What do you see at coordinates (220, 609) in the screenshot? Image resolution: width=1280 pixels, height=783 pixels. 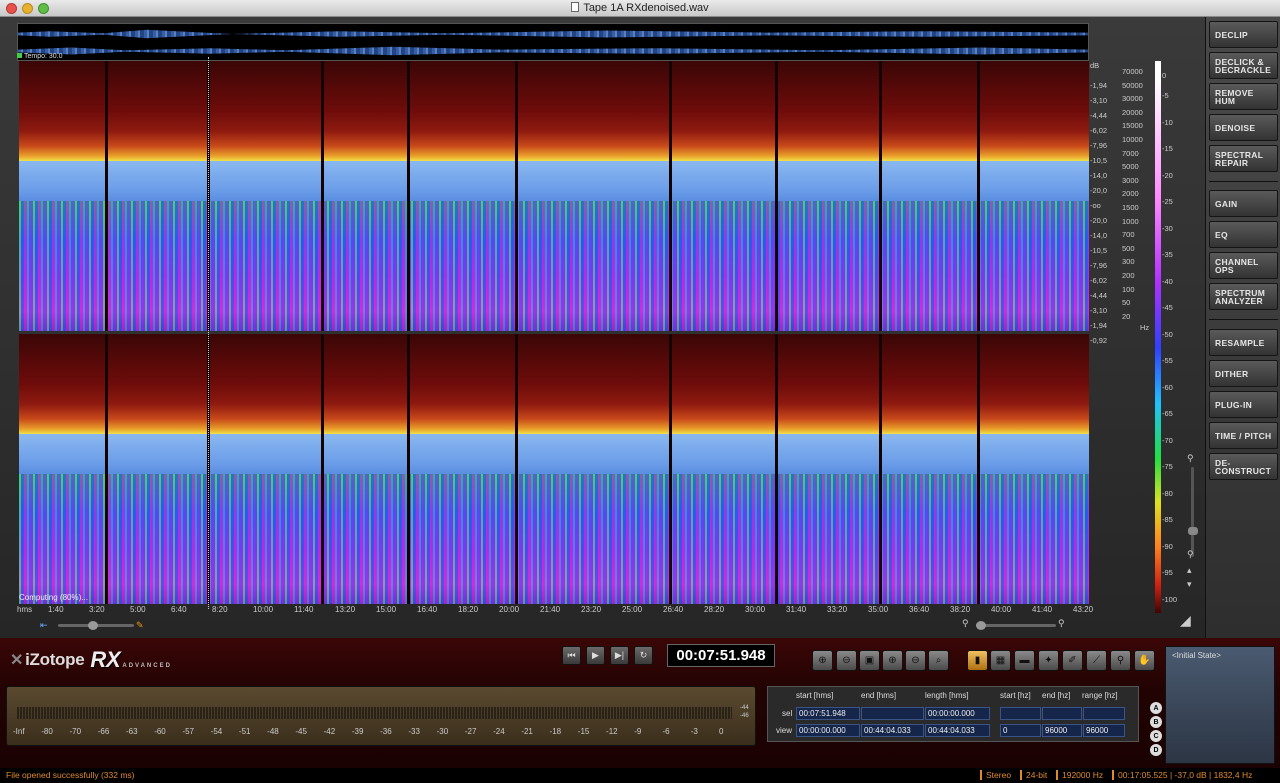 I see `time-tick-label: 8:20` at bounding box center [220, 609].